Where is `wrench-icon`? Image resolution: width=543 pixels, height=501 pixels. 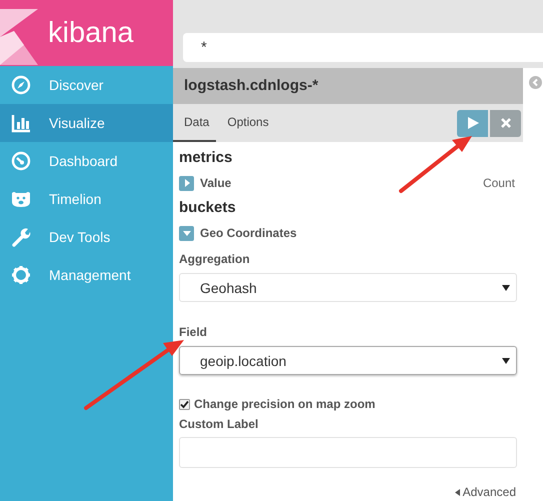 wrench-icon is located at coordinates (21, 237).